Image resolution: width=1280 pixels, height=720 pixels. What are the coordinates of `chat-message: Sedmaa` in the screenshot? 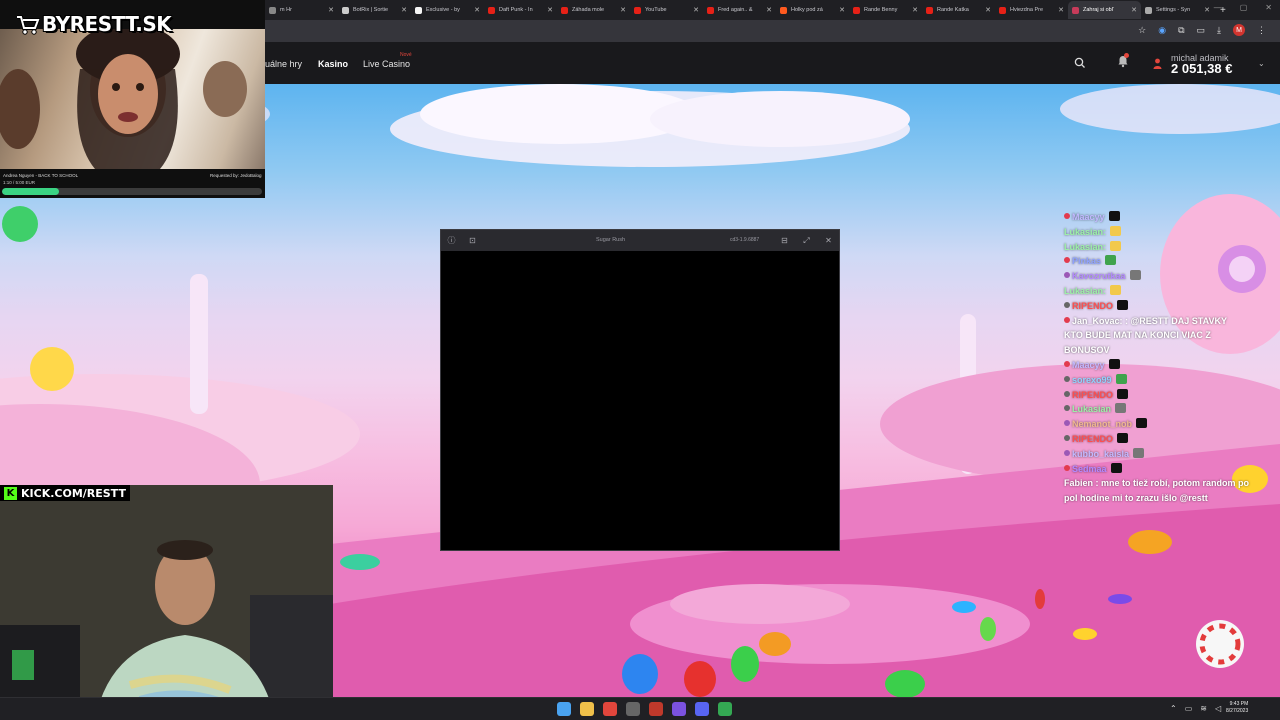 It's located at (1171, 469).